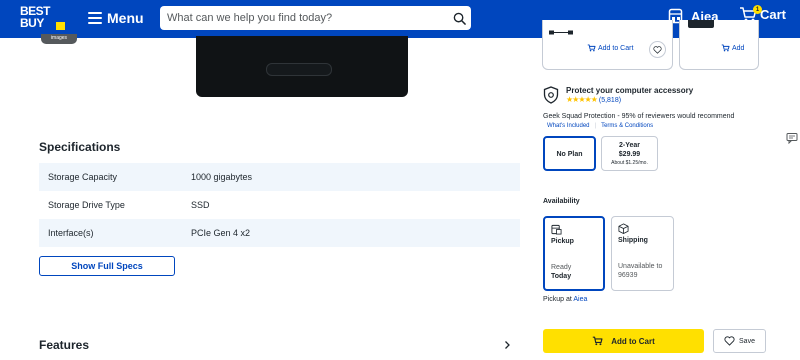 Image resolution: width=800 pixels, height=360 pixels. I want to click on recommendation-card: Add to Cart, so click(607, 45).